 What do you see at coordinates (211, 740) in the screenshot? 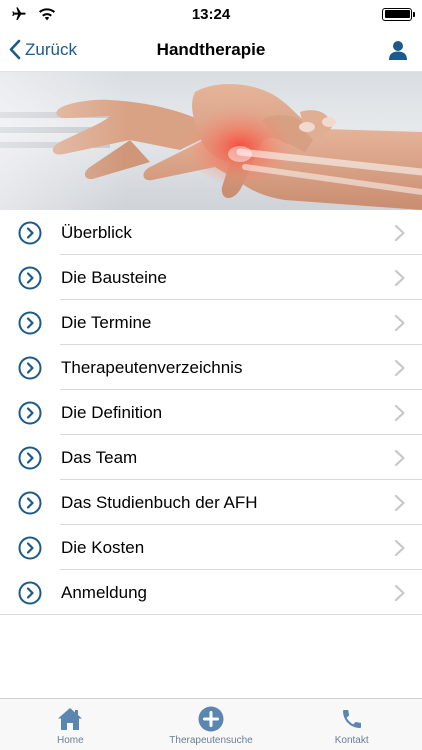
I see `tab-label: Therapeutensuche` at bounding box center [211, 740].